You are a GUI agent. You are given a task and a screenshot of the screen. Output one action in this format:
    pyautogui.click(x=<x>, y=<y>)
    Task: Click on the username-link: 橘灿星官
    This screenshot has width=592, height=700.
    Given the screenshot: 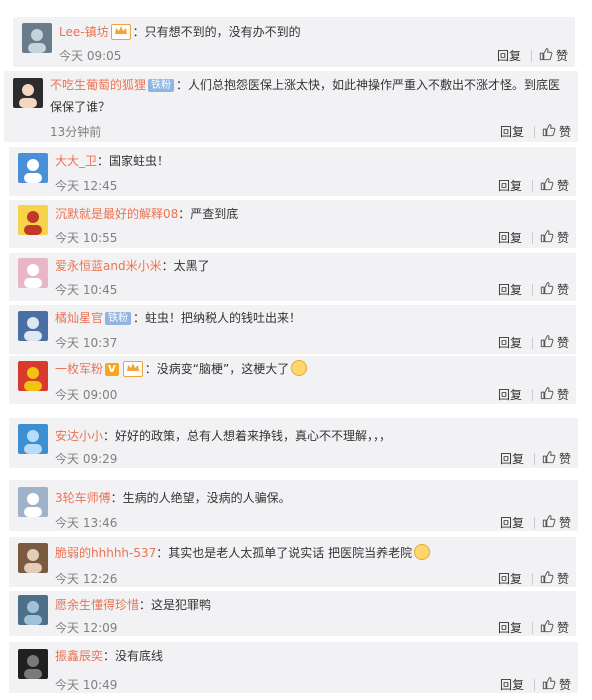 What is the action you would take?
    pyautogui.click(x=79, y=318)
    